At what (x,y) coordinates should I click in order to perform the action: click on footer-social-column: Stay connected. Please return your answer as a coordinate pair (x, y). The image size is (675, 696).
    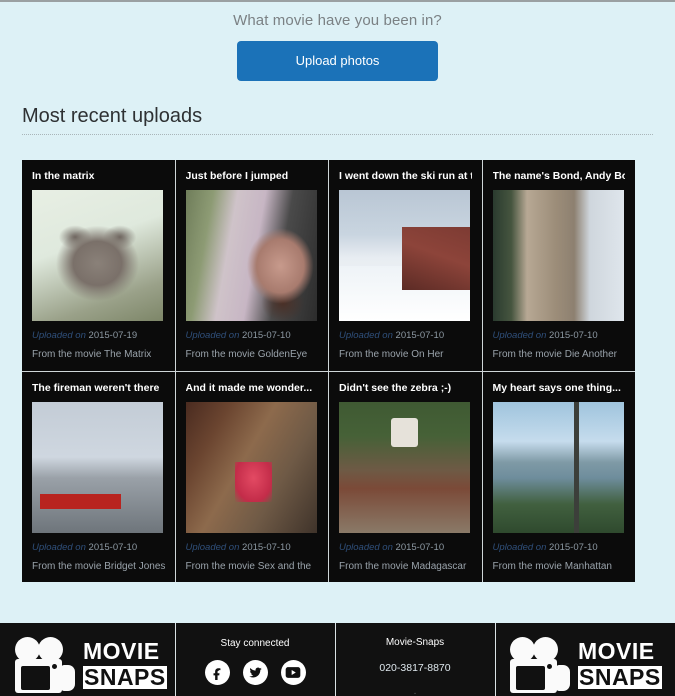
    Looking at the image, I should click on (255, 659).